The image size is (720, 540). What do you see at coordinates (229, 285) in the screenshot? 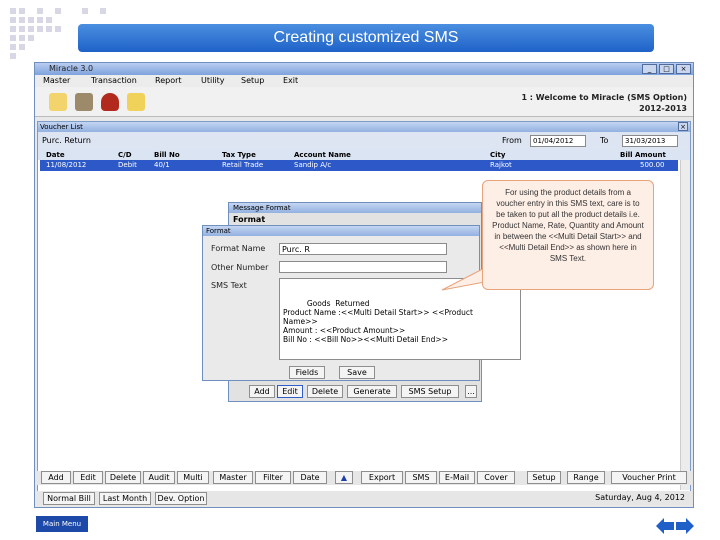
I see `sms-text-label: SMS Text` at bounding box center [229, 285].